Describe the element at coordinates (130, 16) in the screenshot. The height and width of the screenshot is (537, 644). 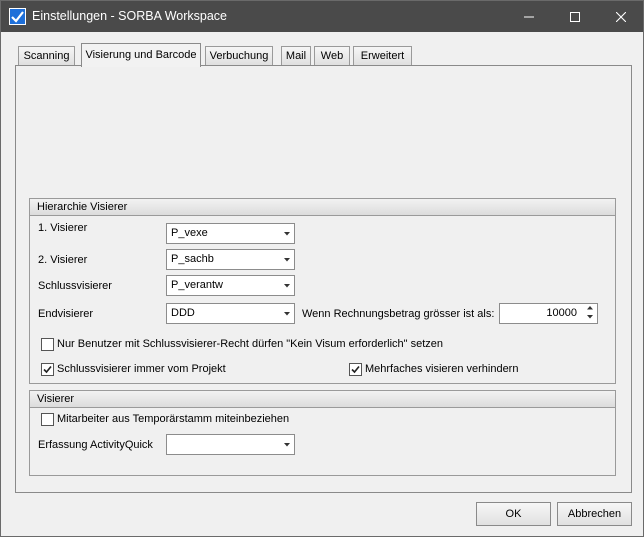
I see `window-title: Einstellungen - SORBA Workspace` at that location.